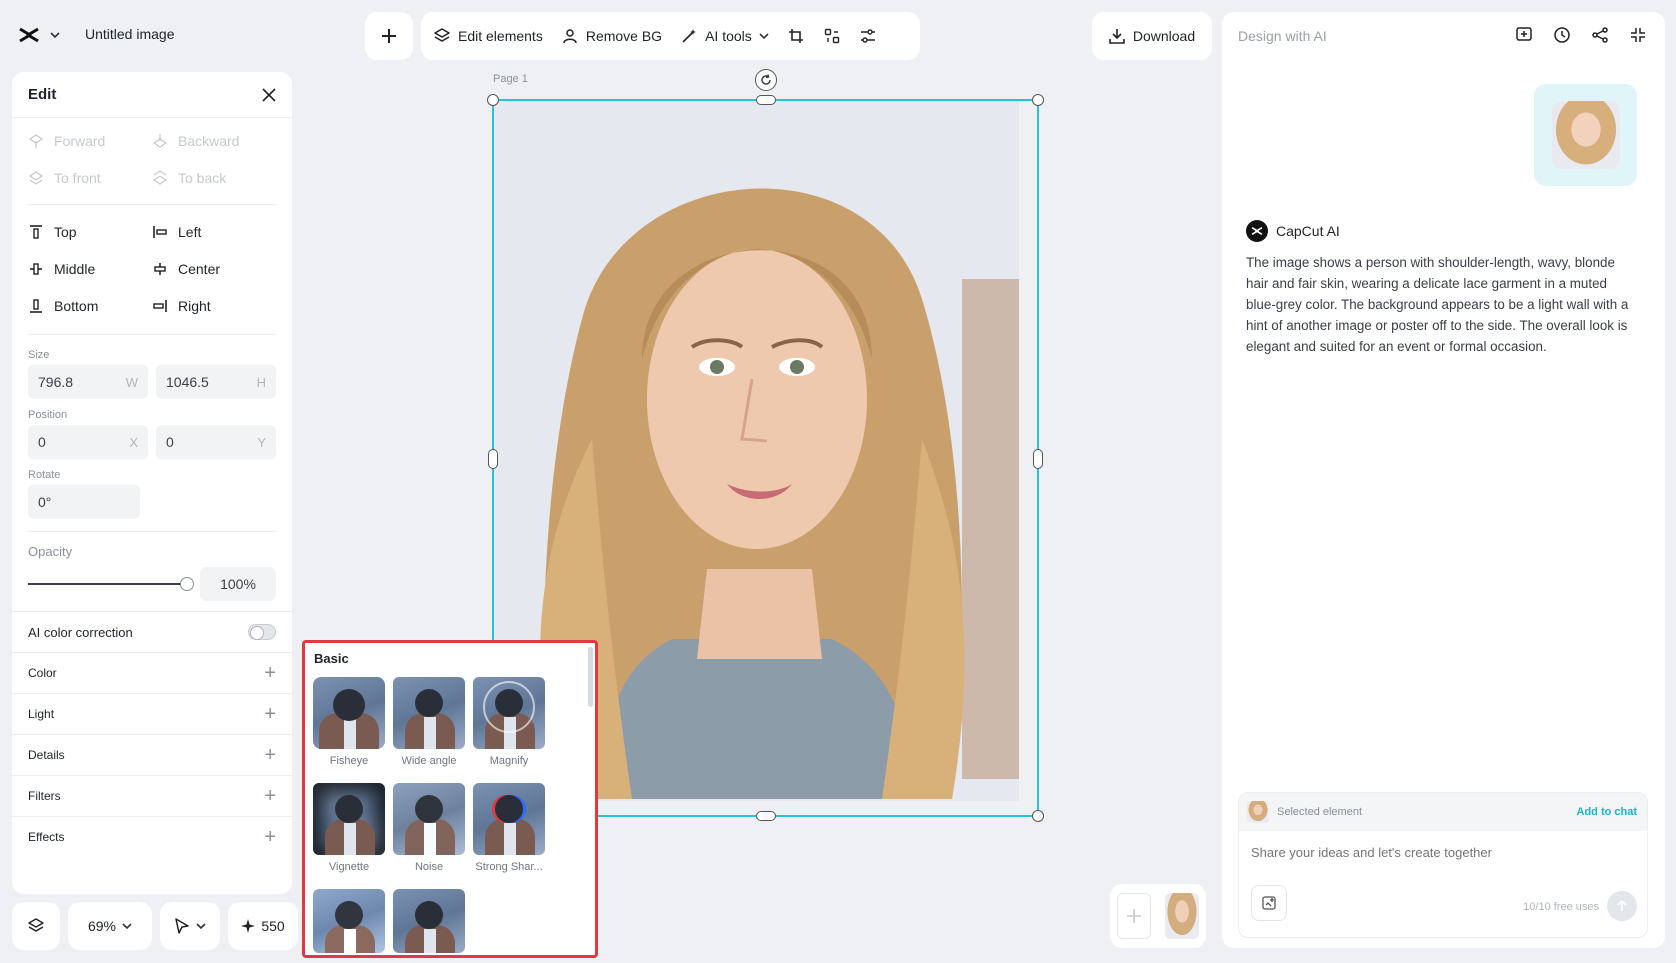  What do you see at coordinates (214, 231) in the screenshot?
I see `align-left-button: Left` at bounding box center [214, 231].